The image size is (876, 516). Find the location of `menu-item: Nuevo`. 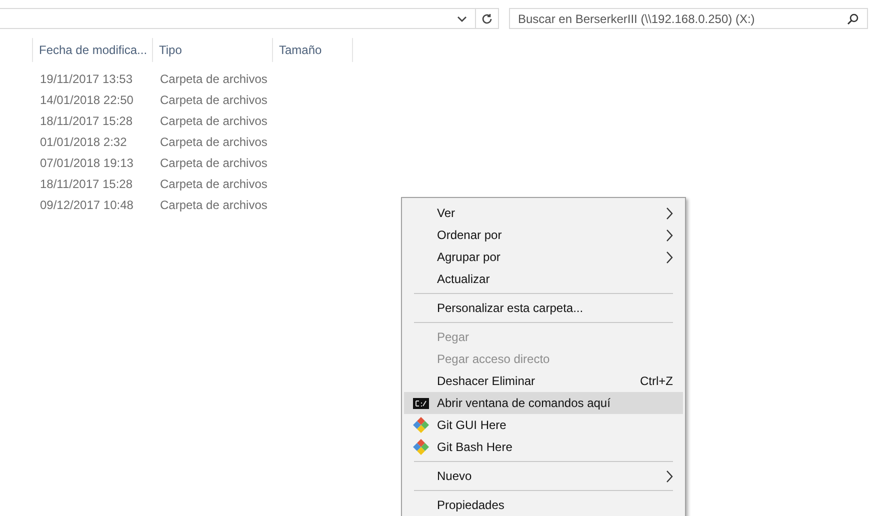

menu-item: Nuevo is located at coordinates (543, 476).